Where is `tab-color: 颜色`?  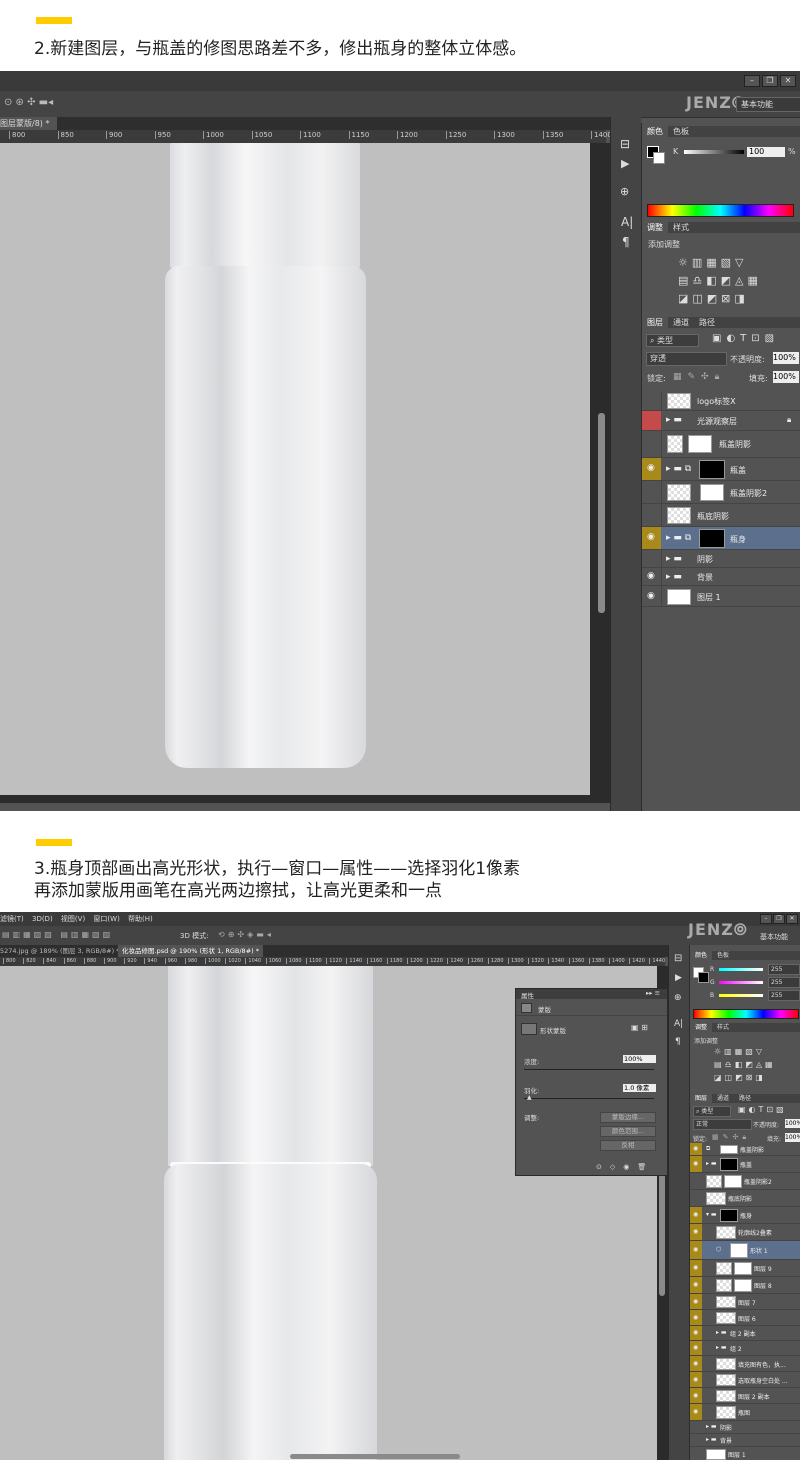 tab-color: 颜色 is located at coordinates (701, 955).